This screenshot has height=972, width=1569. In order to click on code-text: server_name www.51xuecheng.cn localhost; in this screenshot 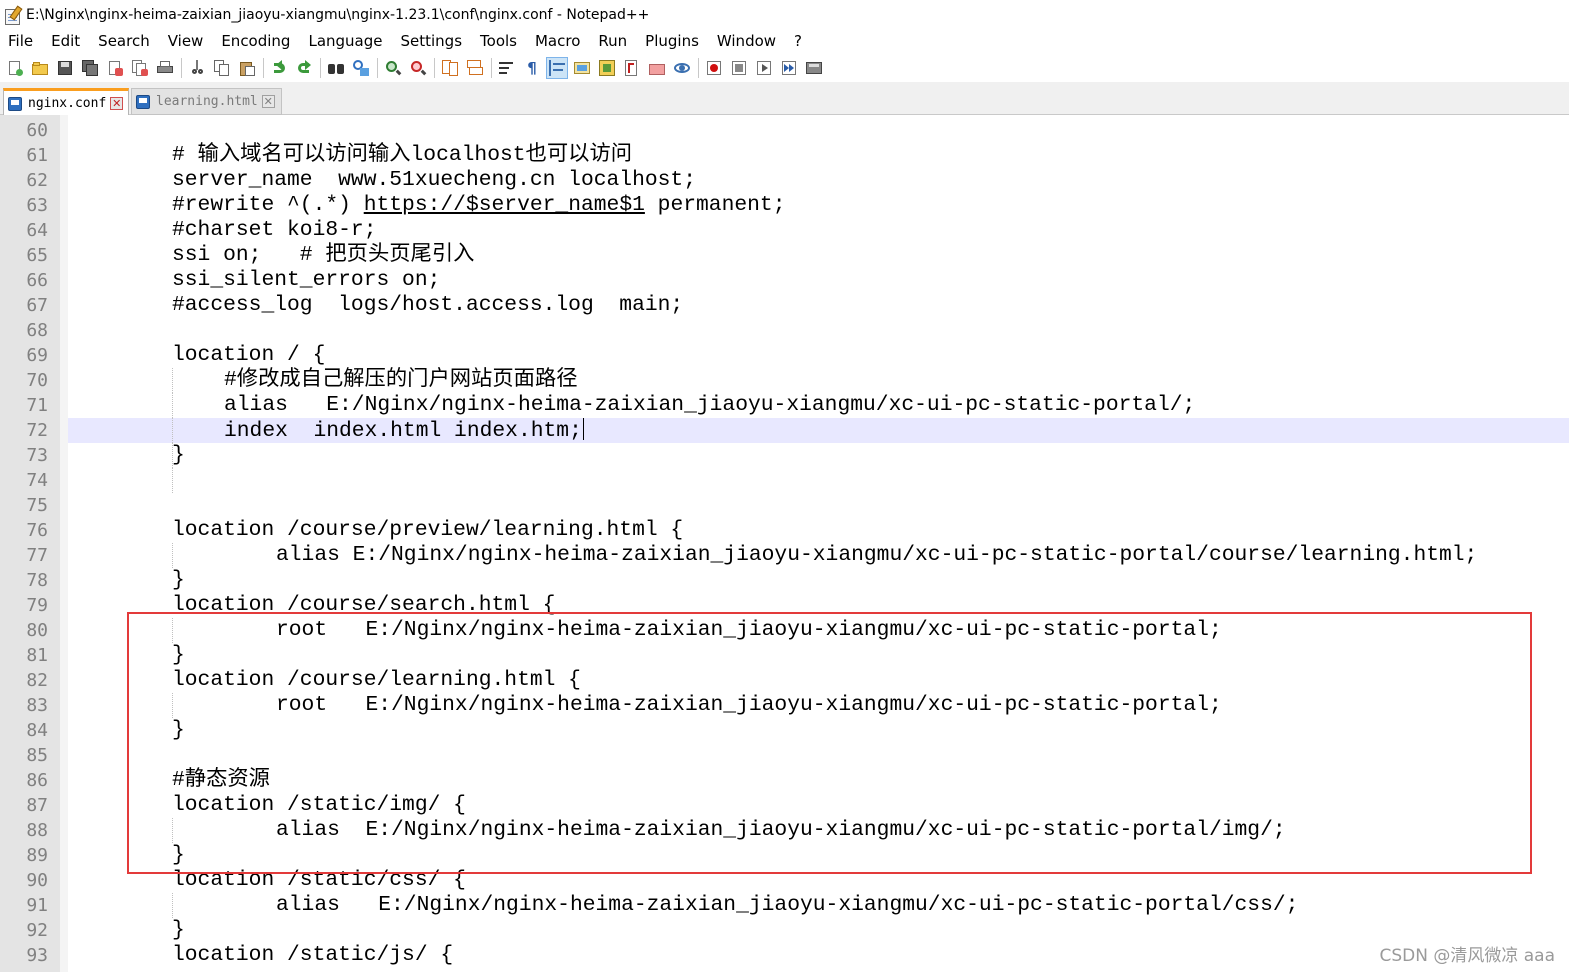, I will do `click(434, 180)`.